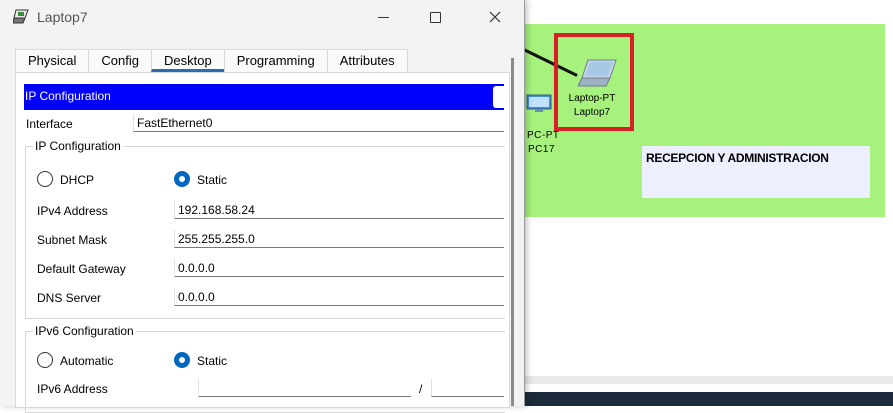 The width and height of the screenshot is (893, 413). I want to click on automatic-label: Automatic, so click(86, 361).